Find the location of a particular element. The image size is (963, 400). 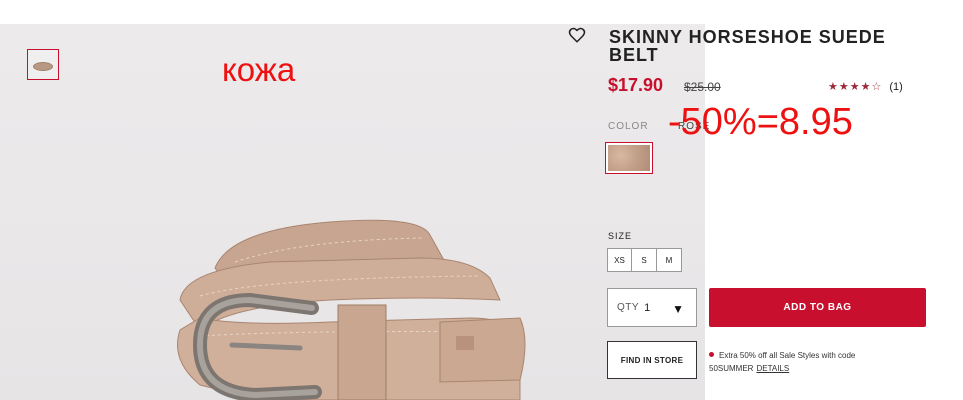

swatch-fill is located at coordinates (629, 158).